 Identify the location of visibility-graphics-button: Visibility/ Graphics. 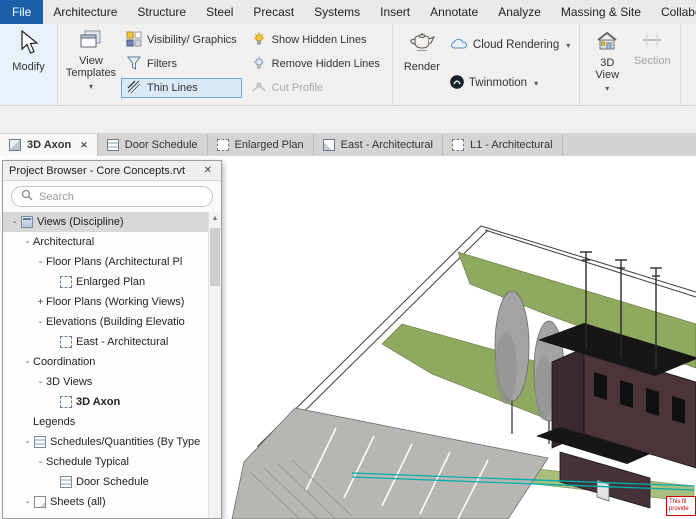
(181, 40).